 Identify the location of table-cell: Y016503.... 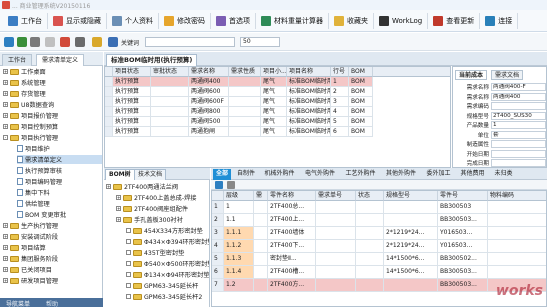
(463, 233).